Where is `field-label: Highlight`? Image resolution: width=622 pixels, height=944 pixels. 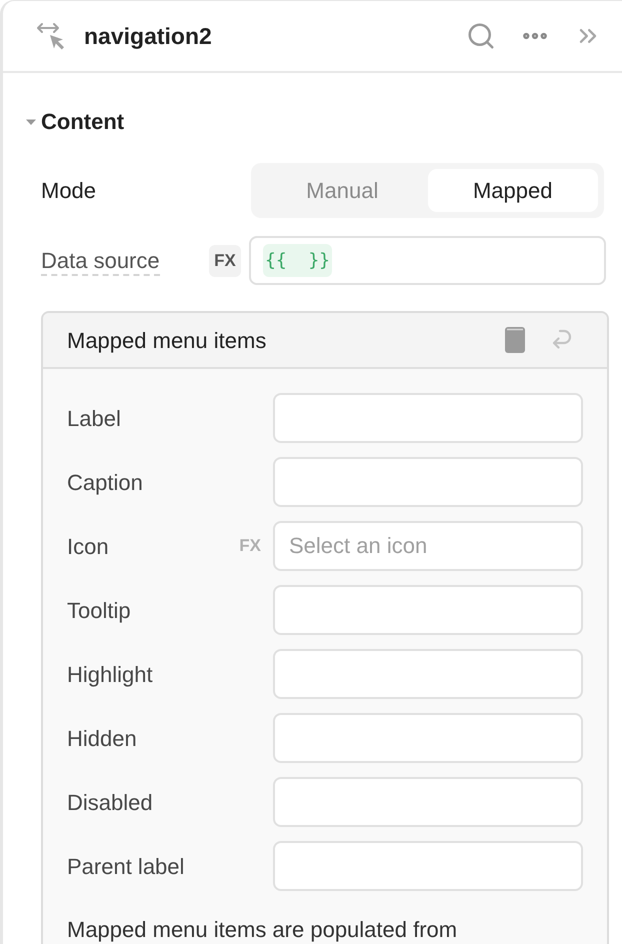 field-label: Highlight is located at coordinates (110, 674).